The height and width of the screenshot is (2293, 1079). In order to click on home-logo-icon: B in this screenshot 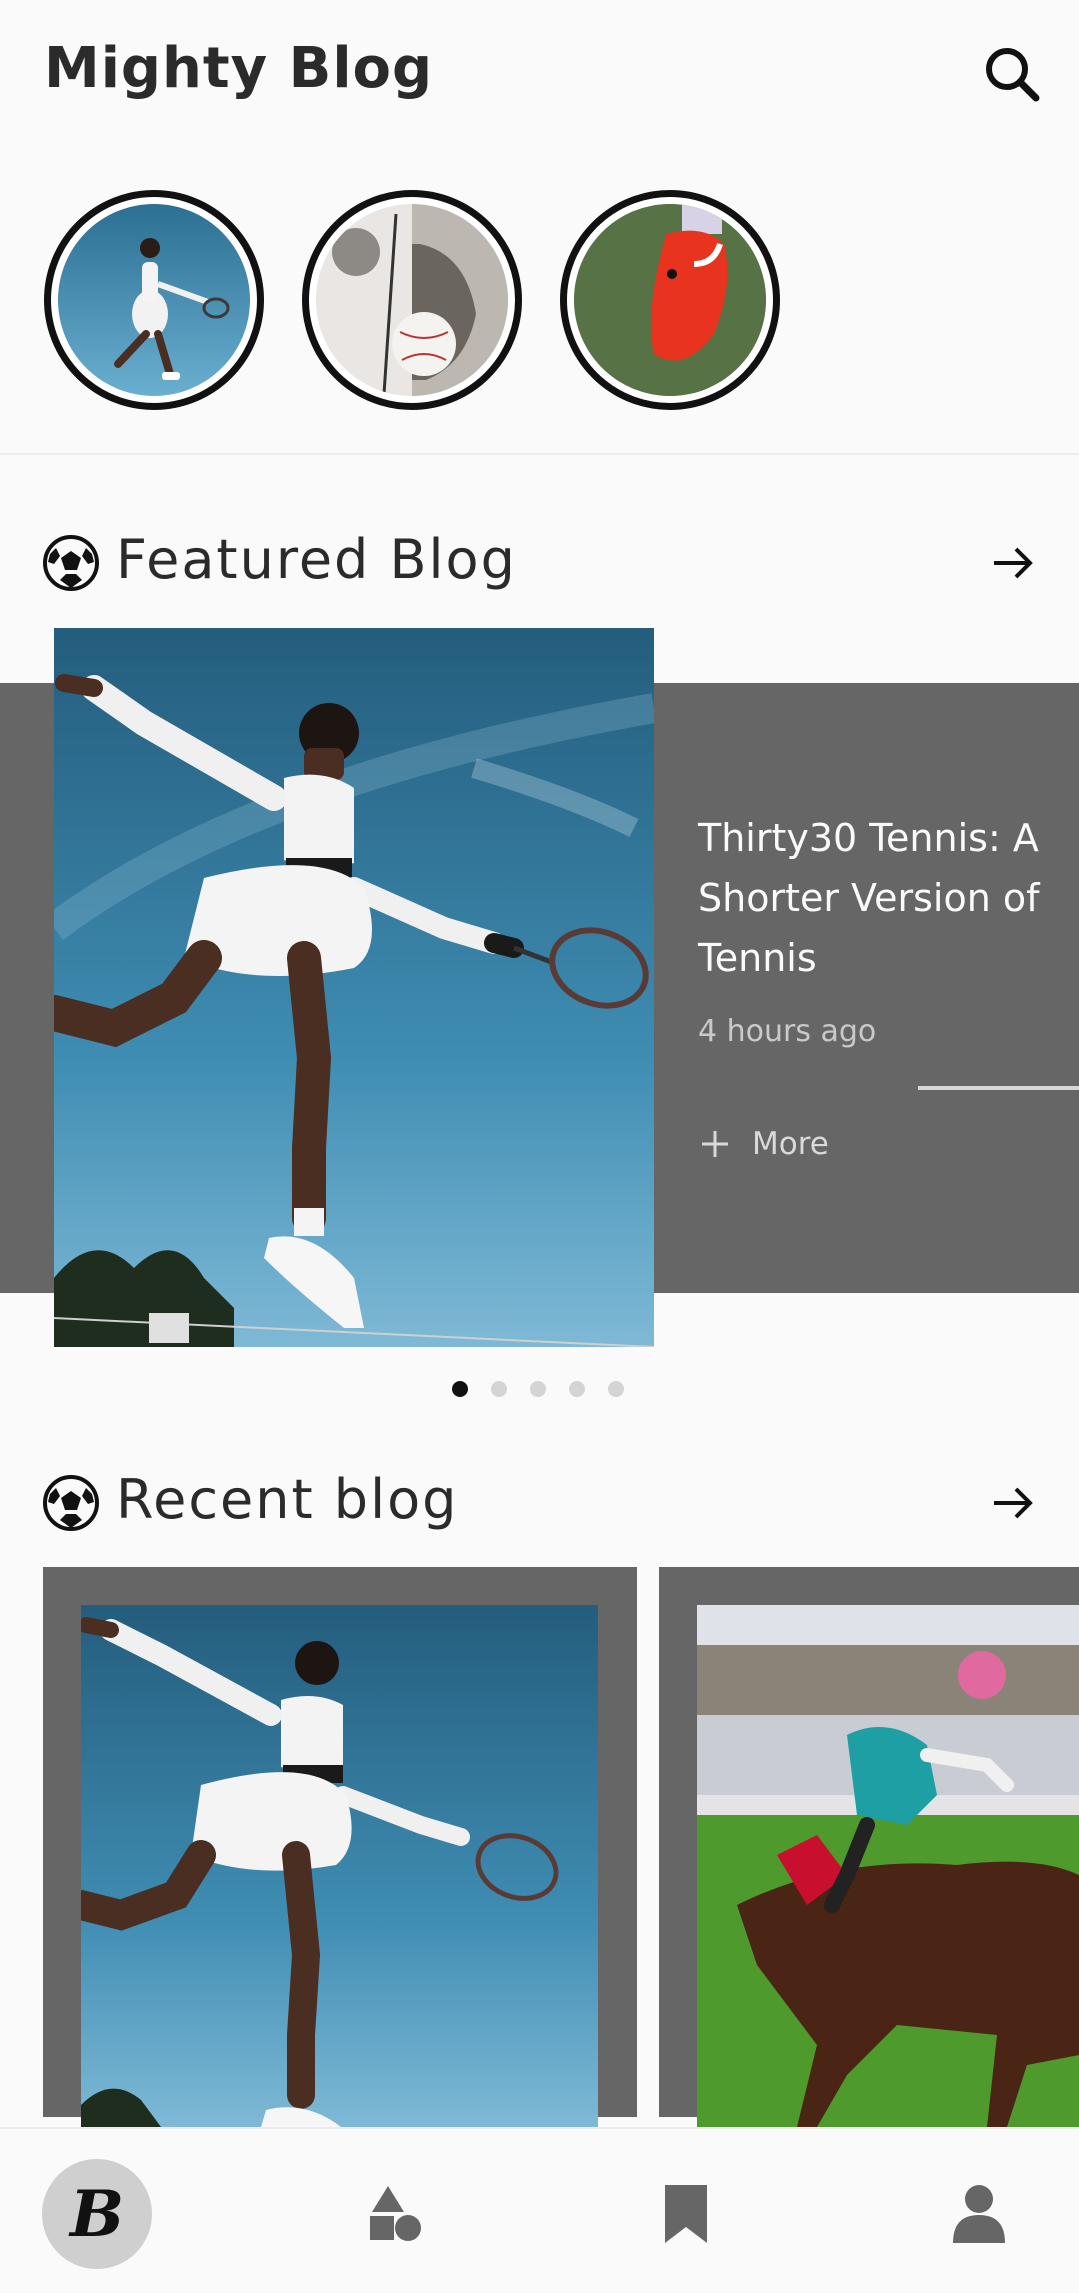, I will do `click(97, 2214)`.